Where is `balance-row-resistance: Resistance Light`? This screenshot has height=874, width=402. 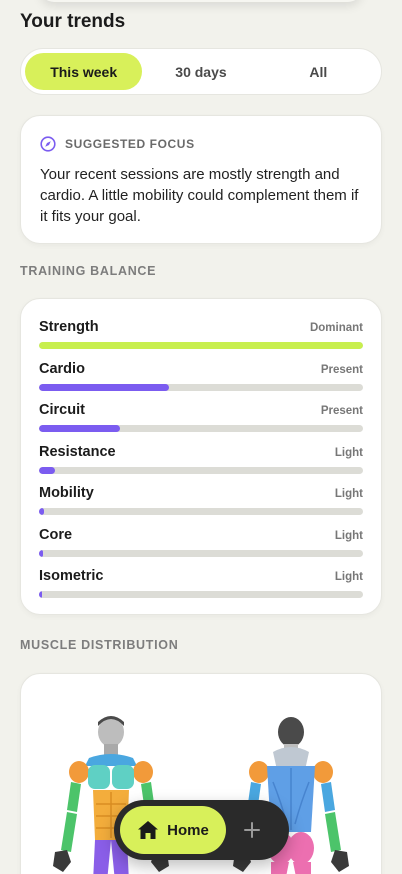 balance-row-resistance: Resistance Light is located at coordinates (201, 465).